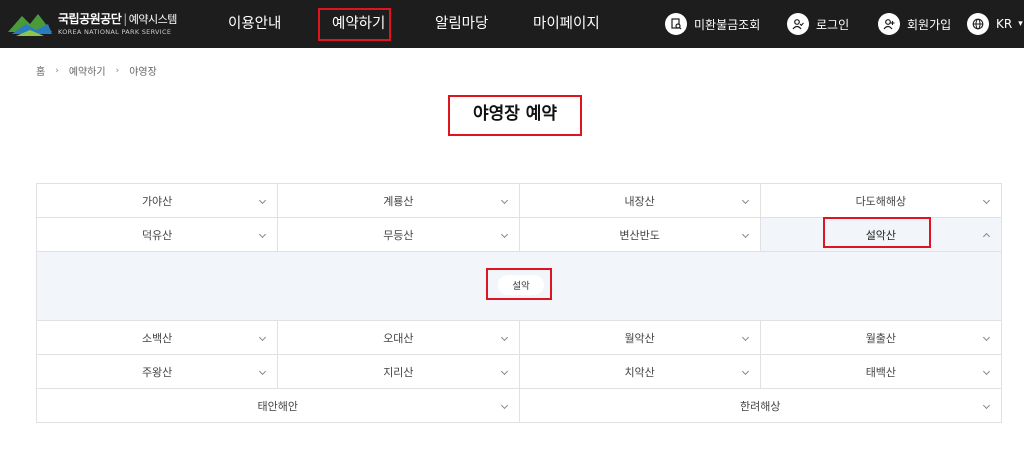 The width and height of the screenshot is (1024, 467). I want to click on park-row: 주왕산 지리산 치악산 태백산, so click(519, 372).